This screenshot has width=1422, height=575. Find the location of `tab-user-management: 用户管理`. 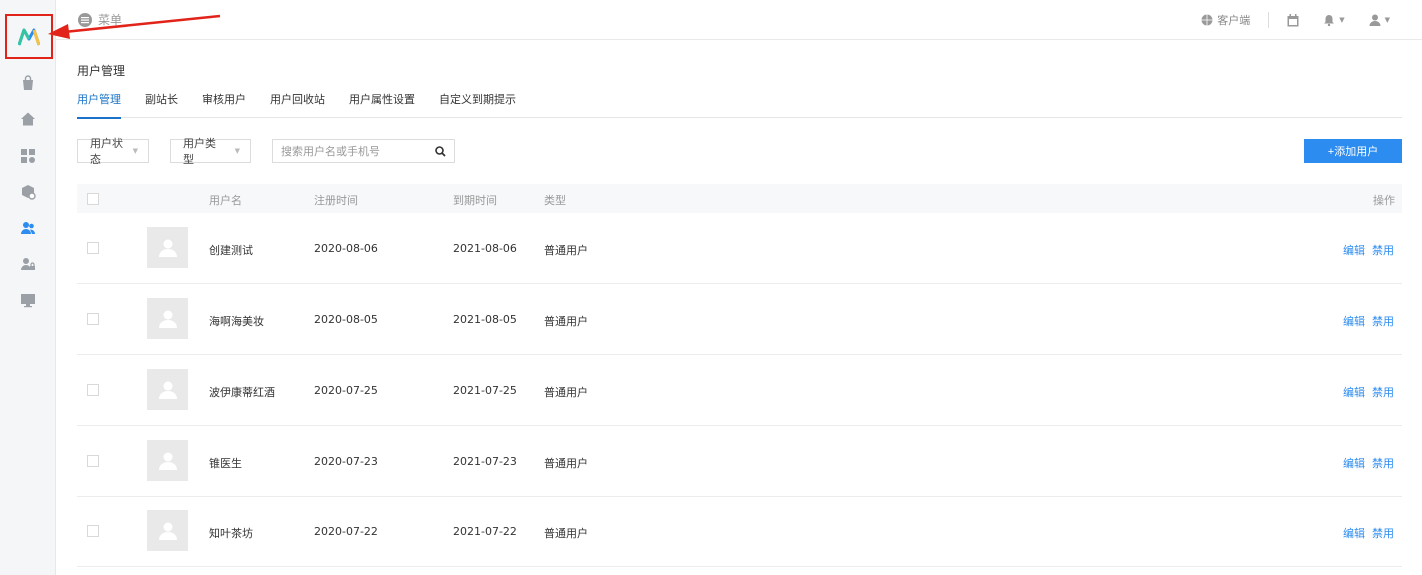

tab-user-management: 用户管理 is located at coordinates (99, 106).